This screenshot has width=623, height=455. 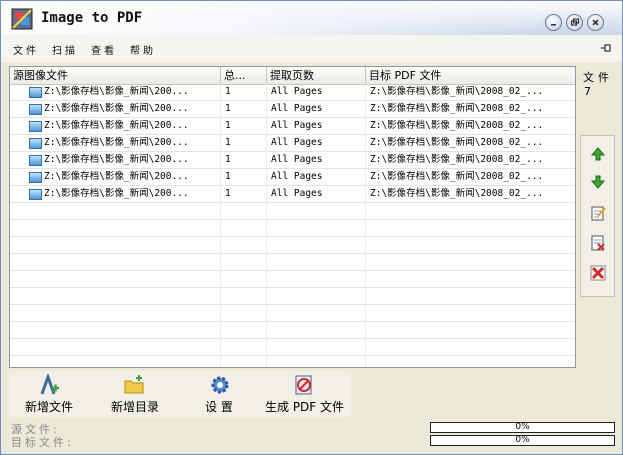 I want to click on close-icon, so click(x=595, y=22).